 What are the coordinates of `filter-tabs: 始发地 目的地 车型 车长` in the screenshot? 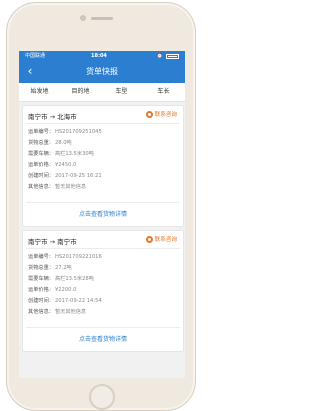 It's located at (102, 92).